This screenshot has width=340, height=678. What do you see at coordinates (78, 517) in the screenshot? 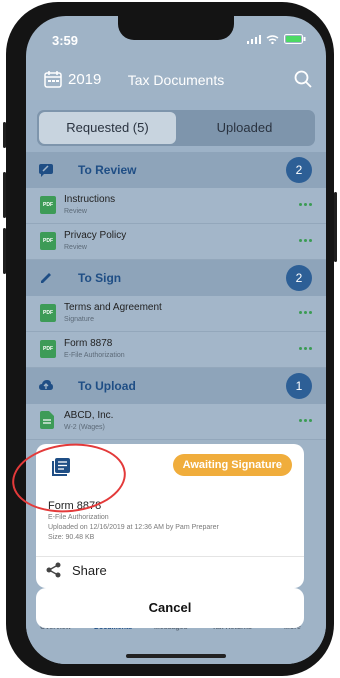
I see `sheet-document-subtitle: E-File Authorization` at bounding box center [78, 517].